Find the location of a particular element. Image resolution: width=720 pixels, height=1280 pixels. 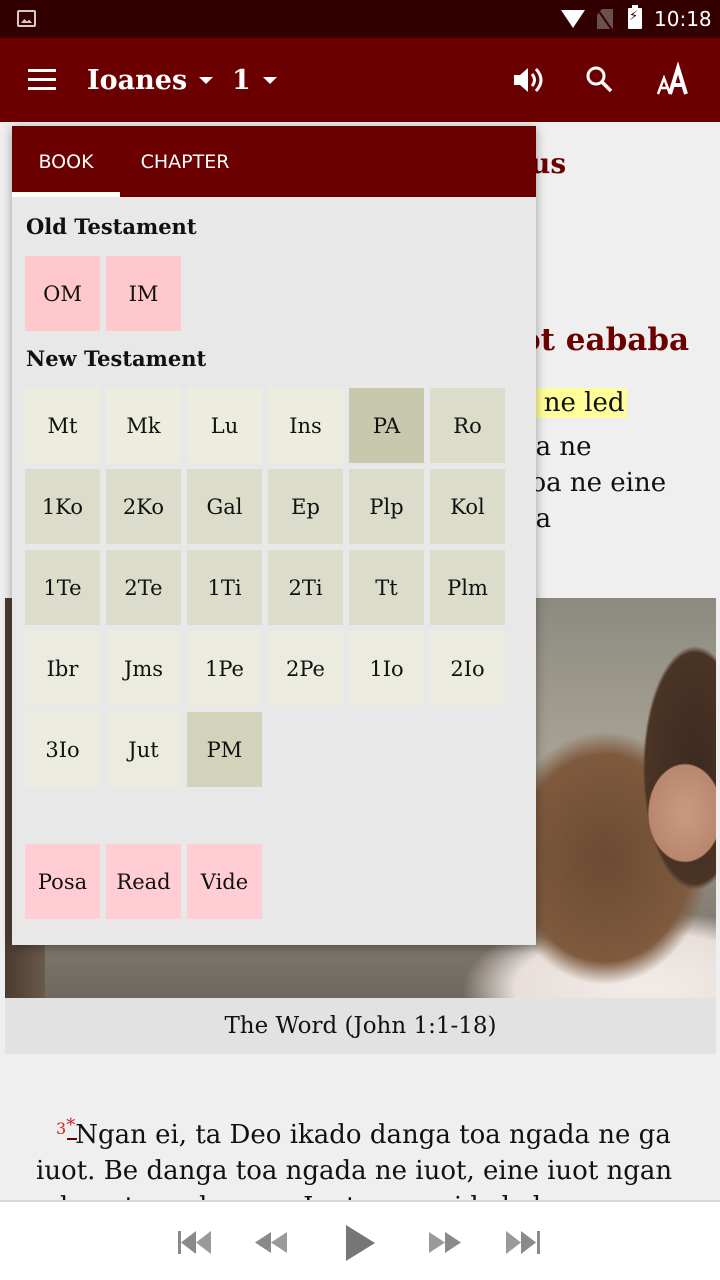

book-button: Ep is located at coordinates (305, 506).